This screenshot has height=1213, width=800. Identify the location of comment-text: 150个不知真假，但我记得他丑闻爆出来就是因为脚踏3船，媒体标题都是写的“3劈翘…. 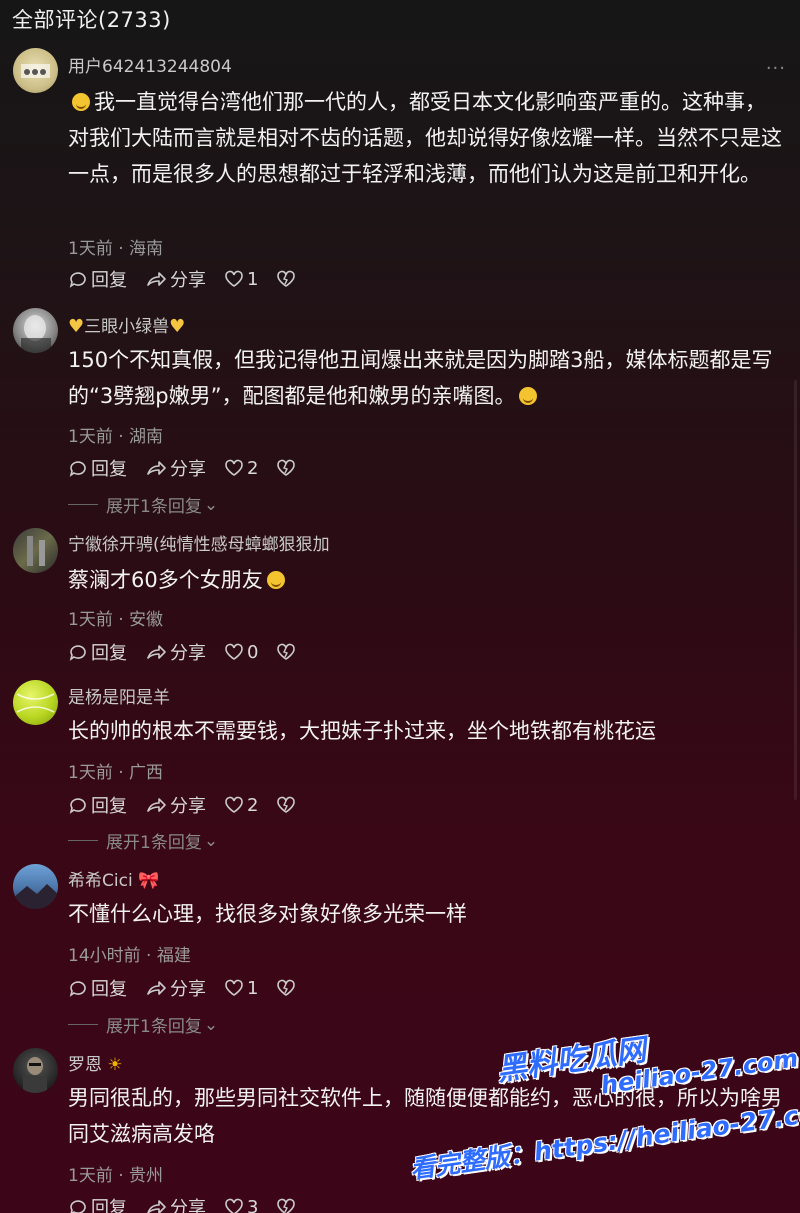
(425, 378).